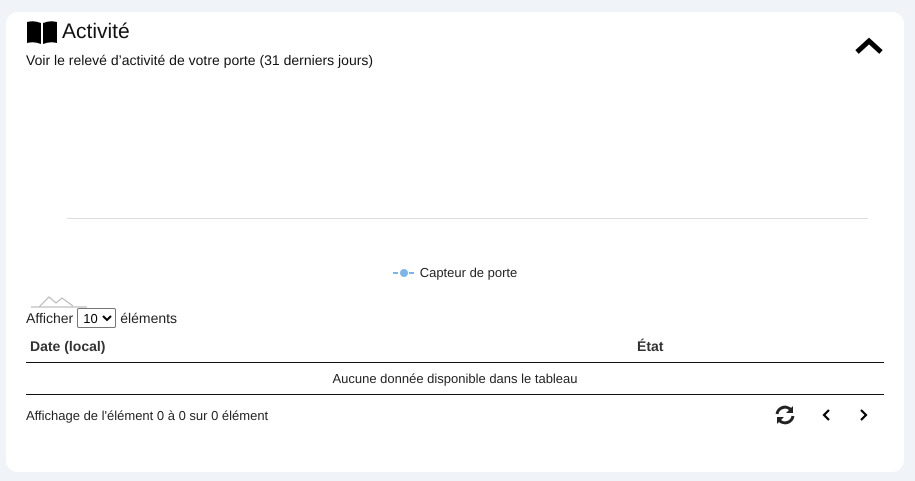  I want to click on chevron-up-icon, so click(869, 46).